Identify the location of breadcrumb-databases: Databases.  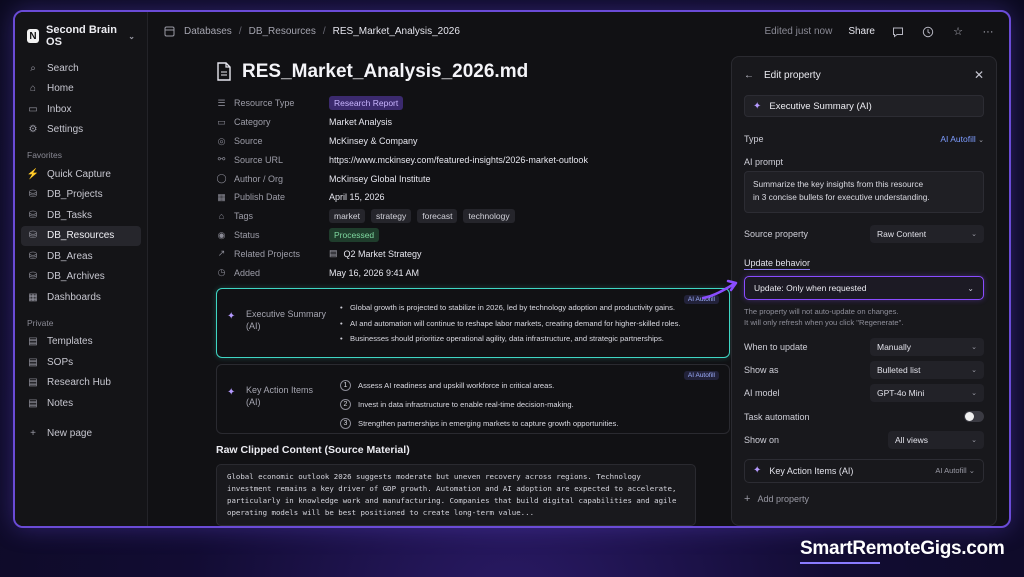
(208, 31).